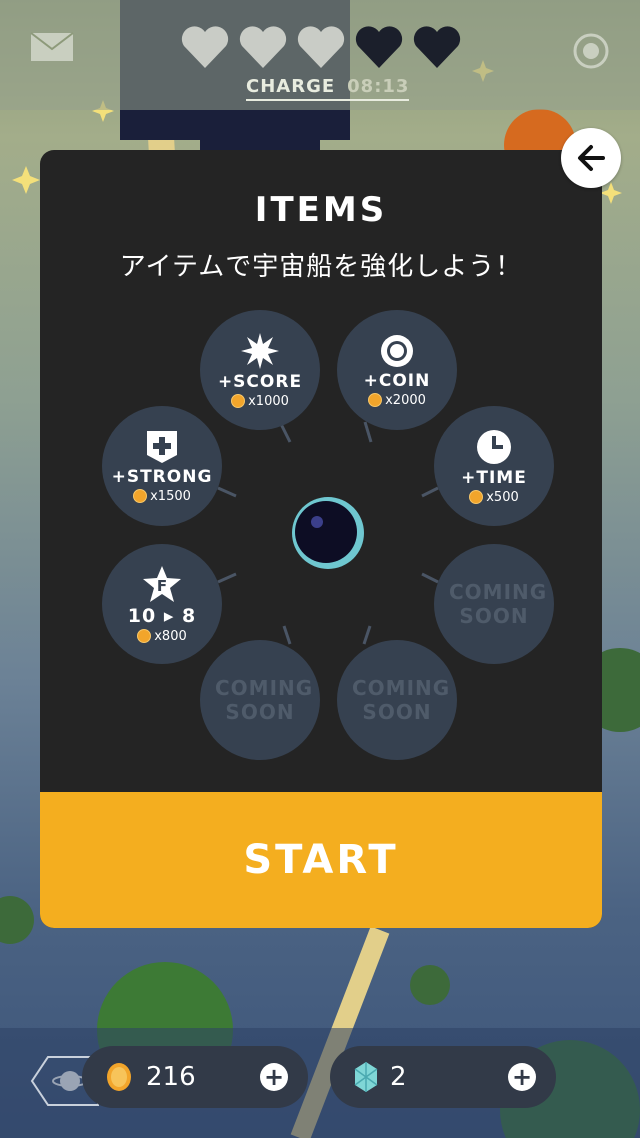 The image size is (640, 1138). What do you see at coordinates (260, 401) in the screenshot?
I see `item-price: x1000` at bounding box center [260, 401].